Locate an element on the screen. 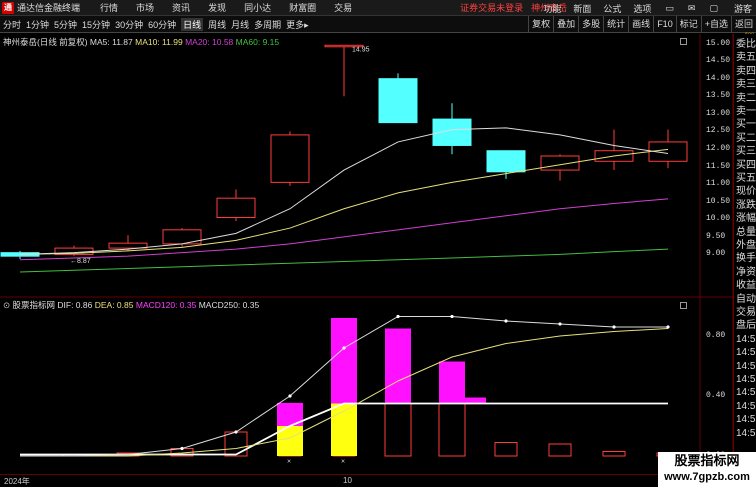  side-panel-label: 委比 is located at coordinates (746, 44).